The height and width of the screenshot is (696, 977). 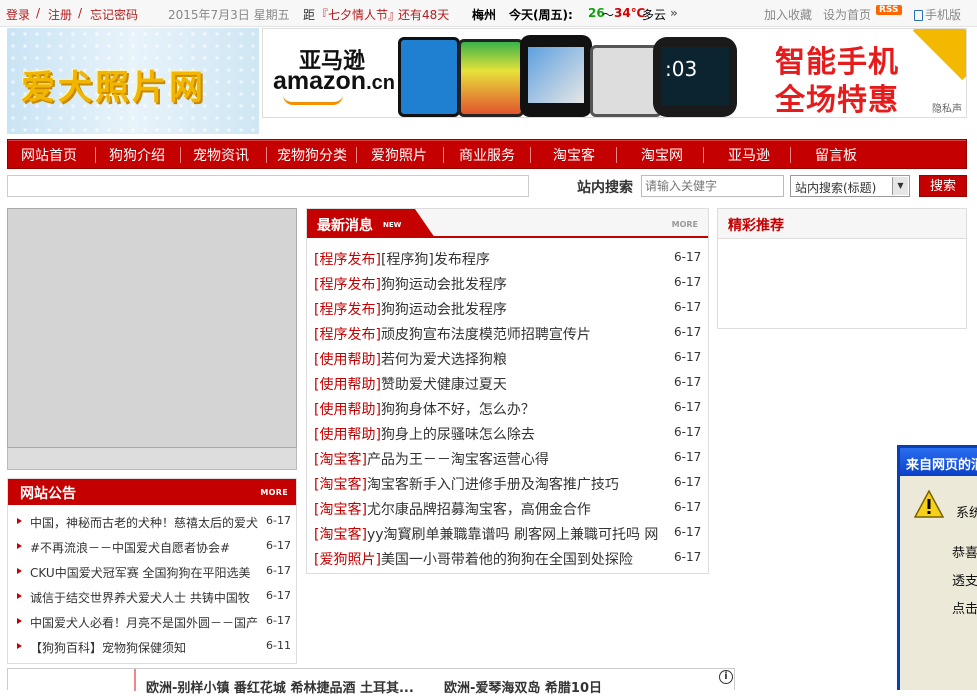 I want to click on privacy-link: 隐私声, so click(x=947, y=107).